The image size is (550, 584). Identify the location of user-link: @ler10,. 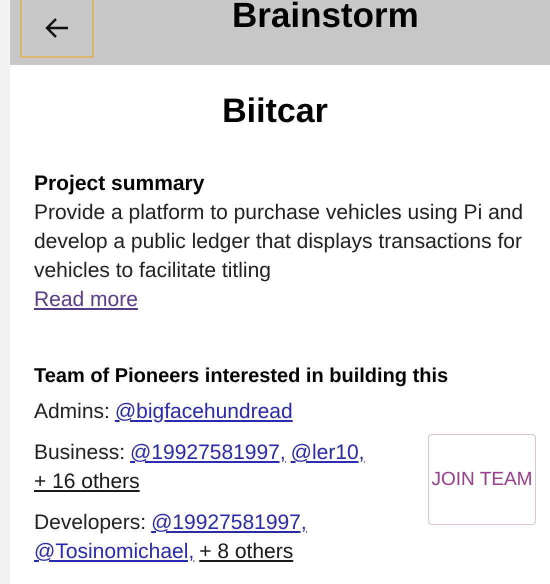
(327, 452).